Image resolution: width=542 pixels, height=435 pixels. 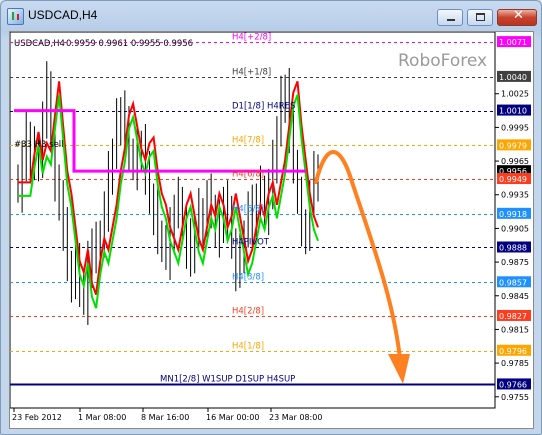 What do you see at coordinates (513, 316) in the screenshot?
I see `price-badge-label: 0.9827` at bounding box center [513, 316].